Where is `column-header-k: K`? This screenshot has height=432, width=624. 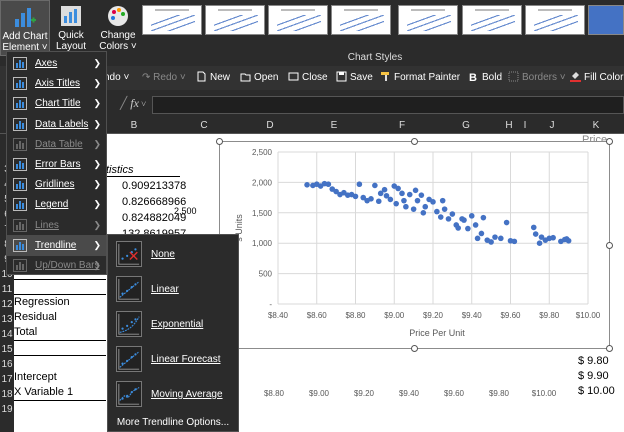 column-header-k: K is located at coordinates (596, 125).